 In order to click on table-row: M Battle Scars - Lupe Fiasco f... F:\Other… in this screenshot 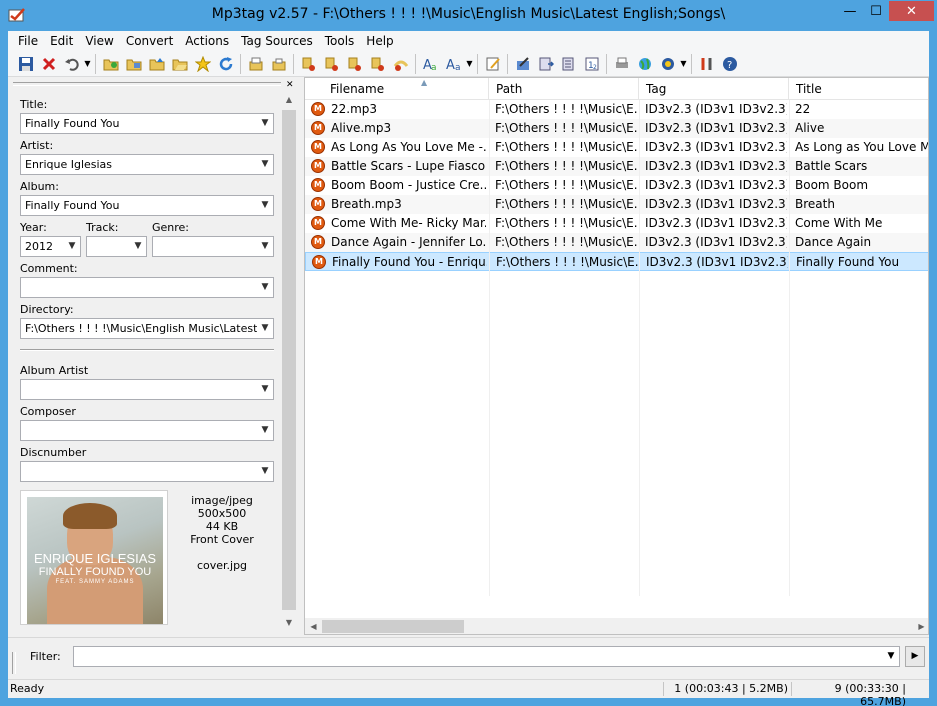, I will do `click(616, 166)`.